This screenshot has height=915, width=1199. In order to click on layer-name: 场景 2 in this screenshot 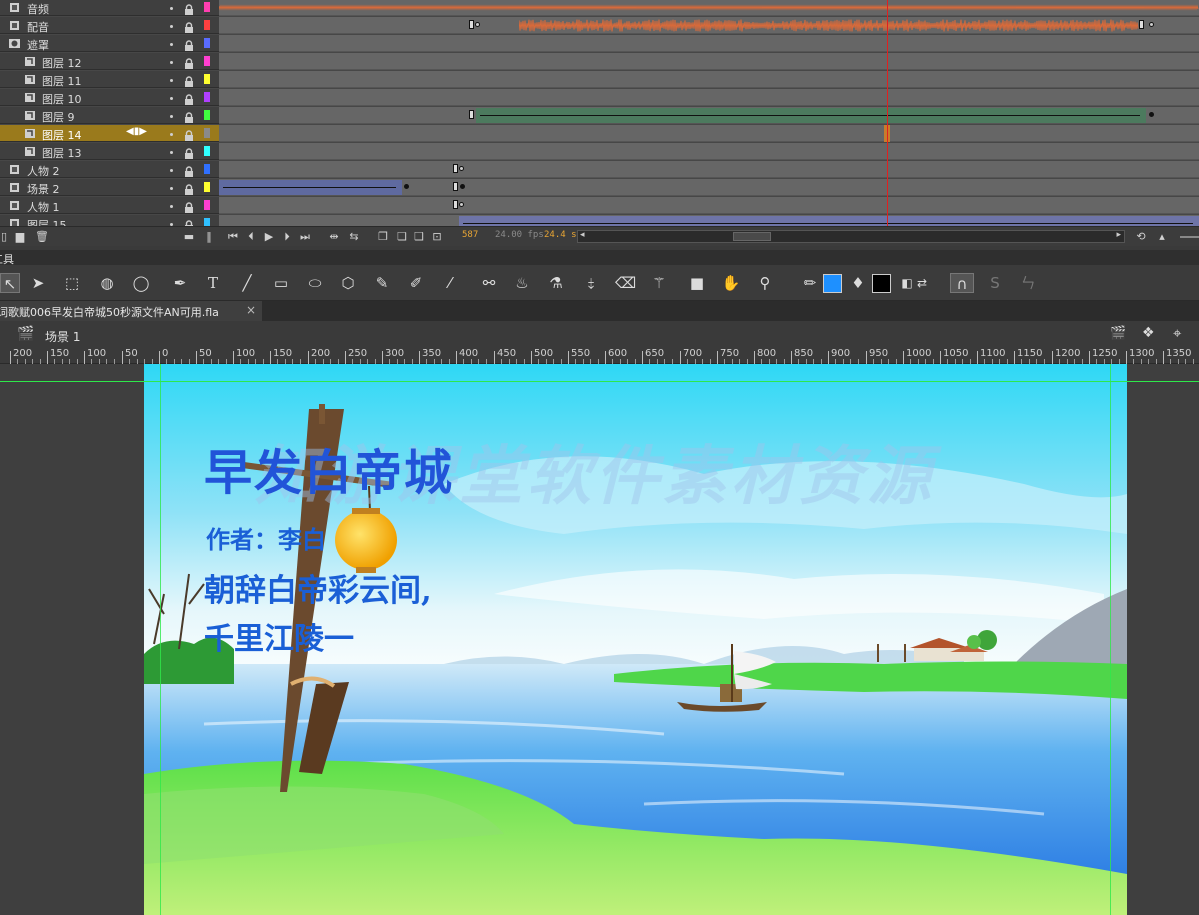, I will do `click(43, 189)`.